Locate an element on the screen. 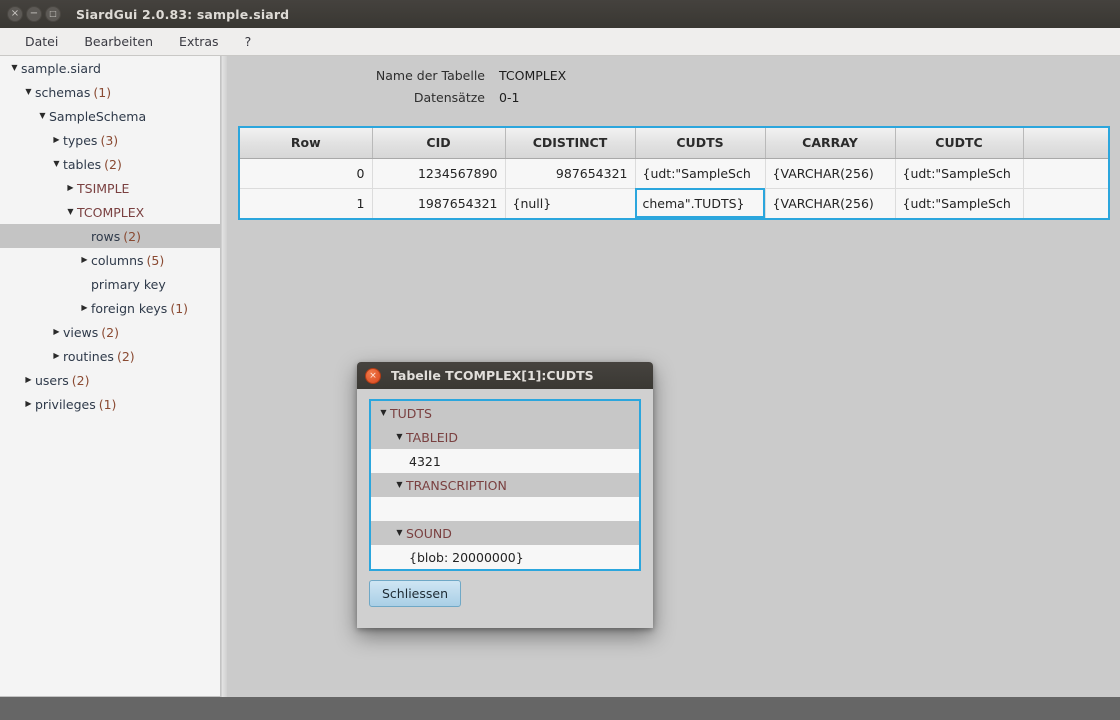 The height and width of the screenshot is (720, 1120). sidebar-item-columns: ▶ columns (5) is located at coordinates (110, 260).